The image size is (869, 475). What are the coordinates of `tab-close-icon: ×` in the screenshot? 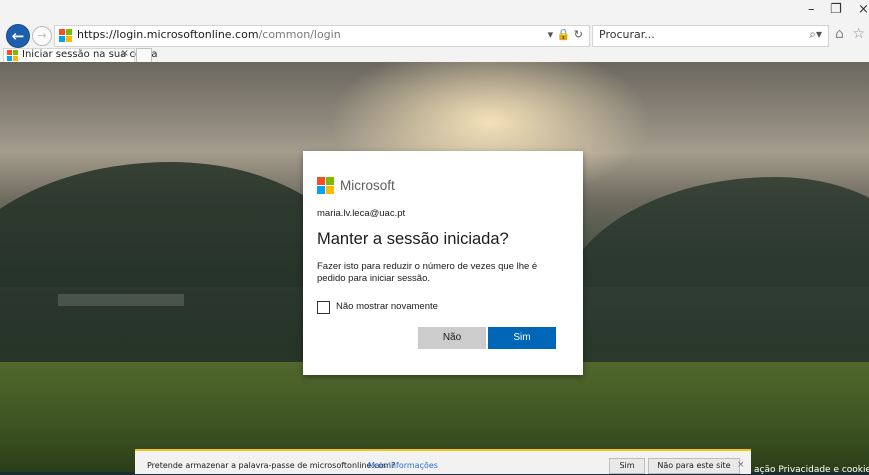 It's located at (125, 53).